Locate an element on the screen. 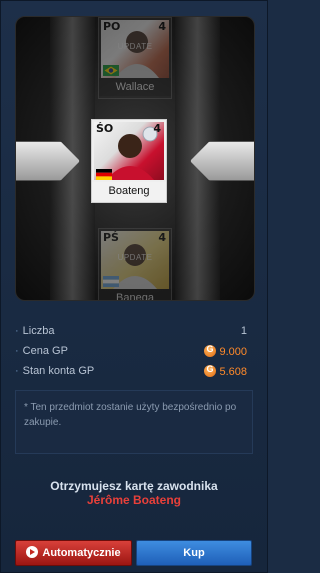  card-position: PO is located at coordinates (112, 26).